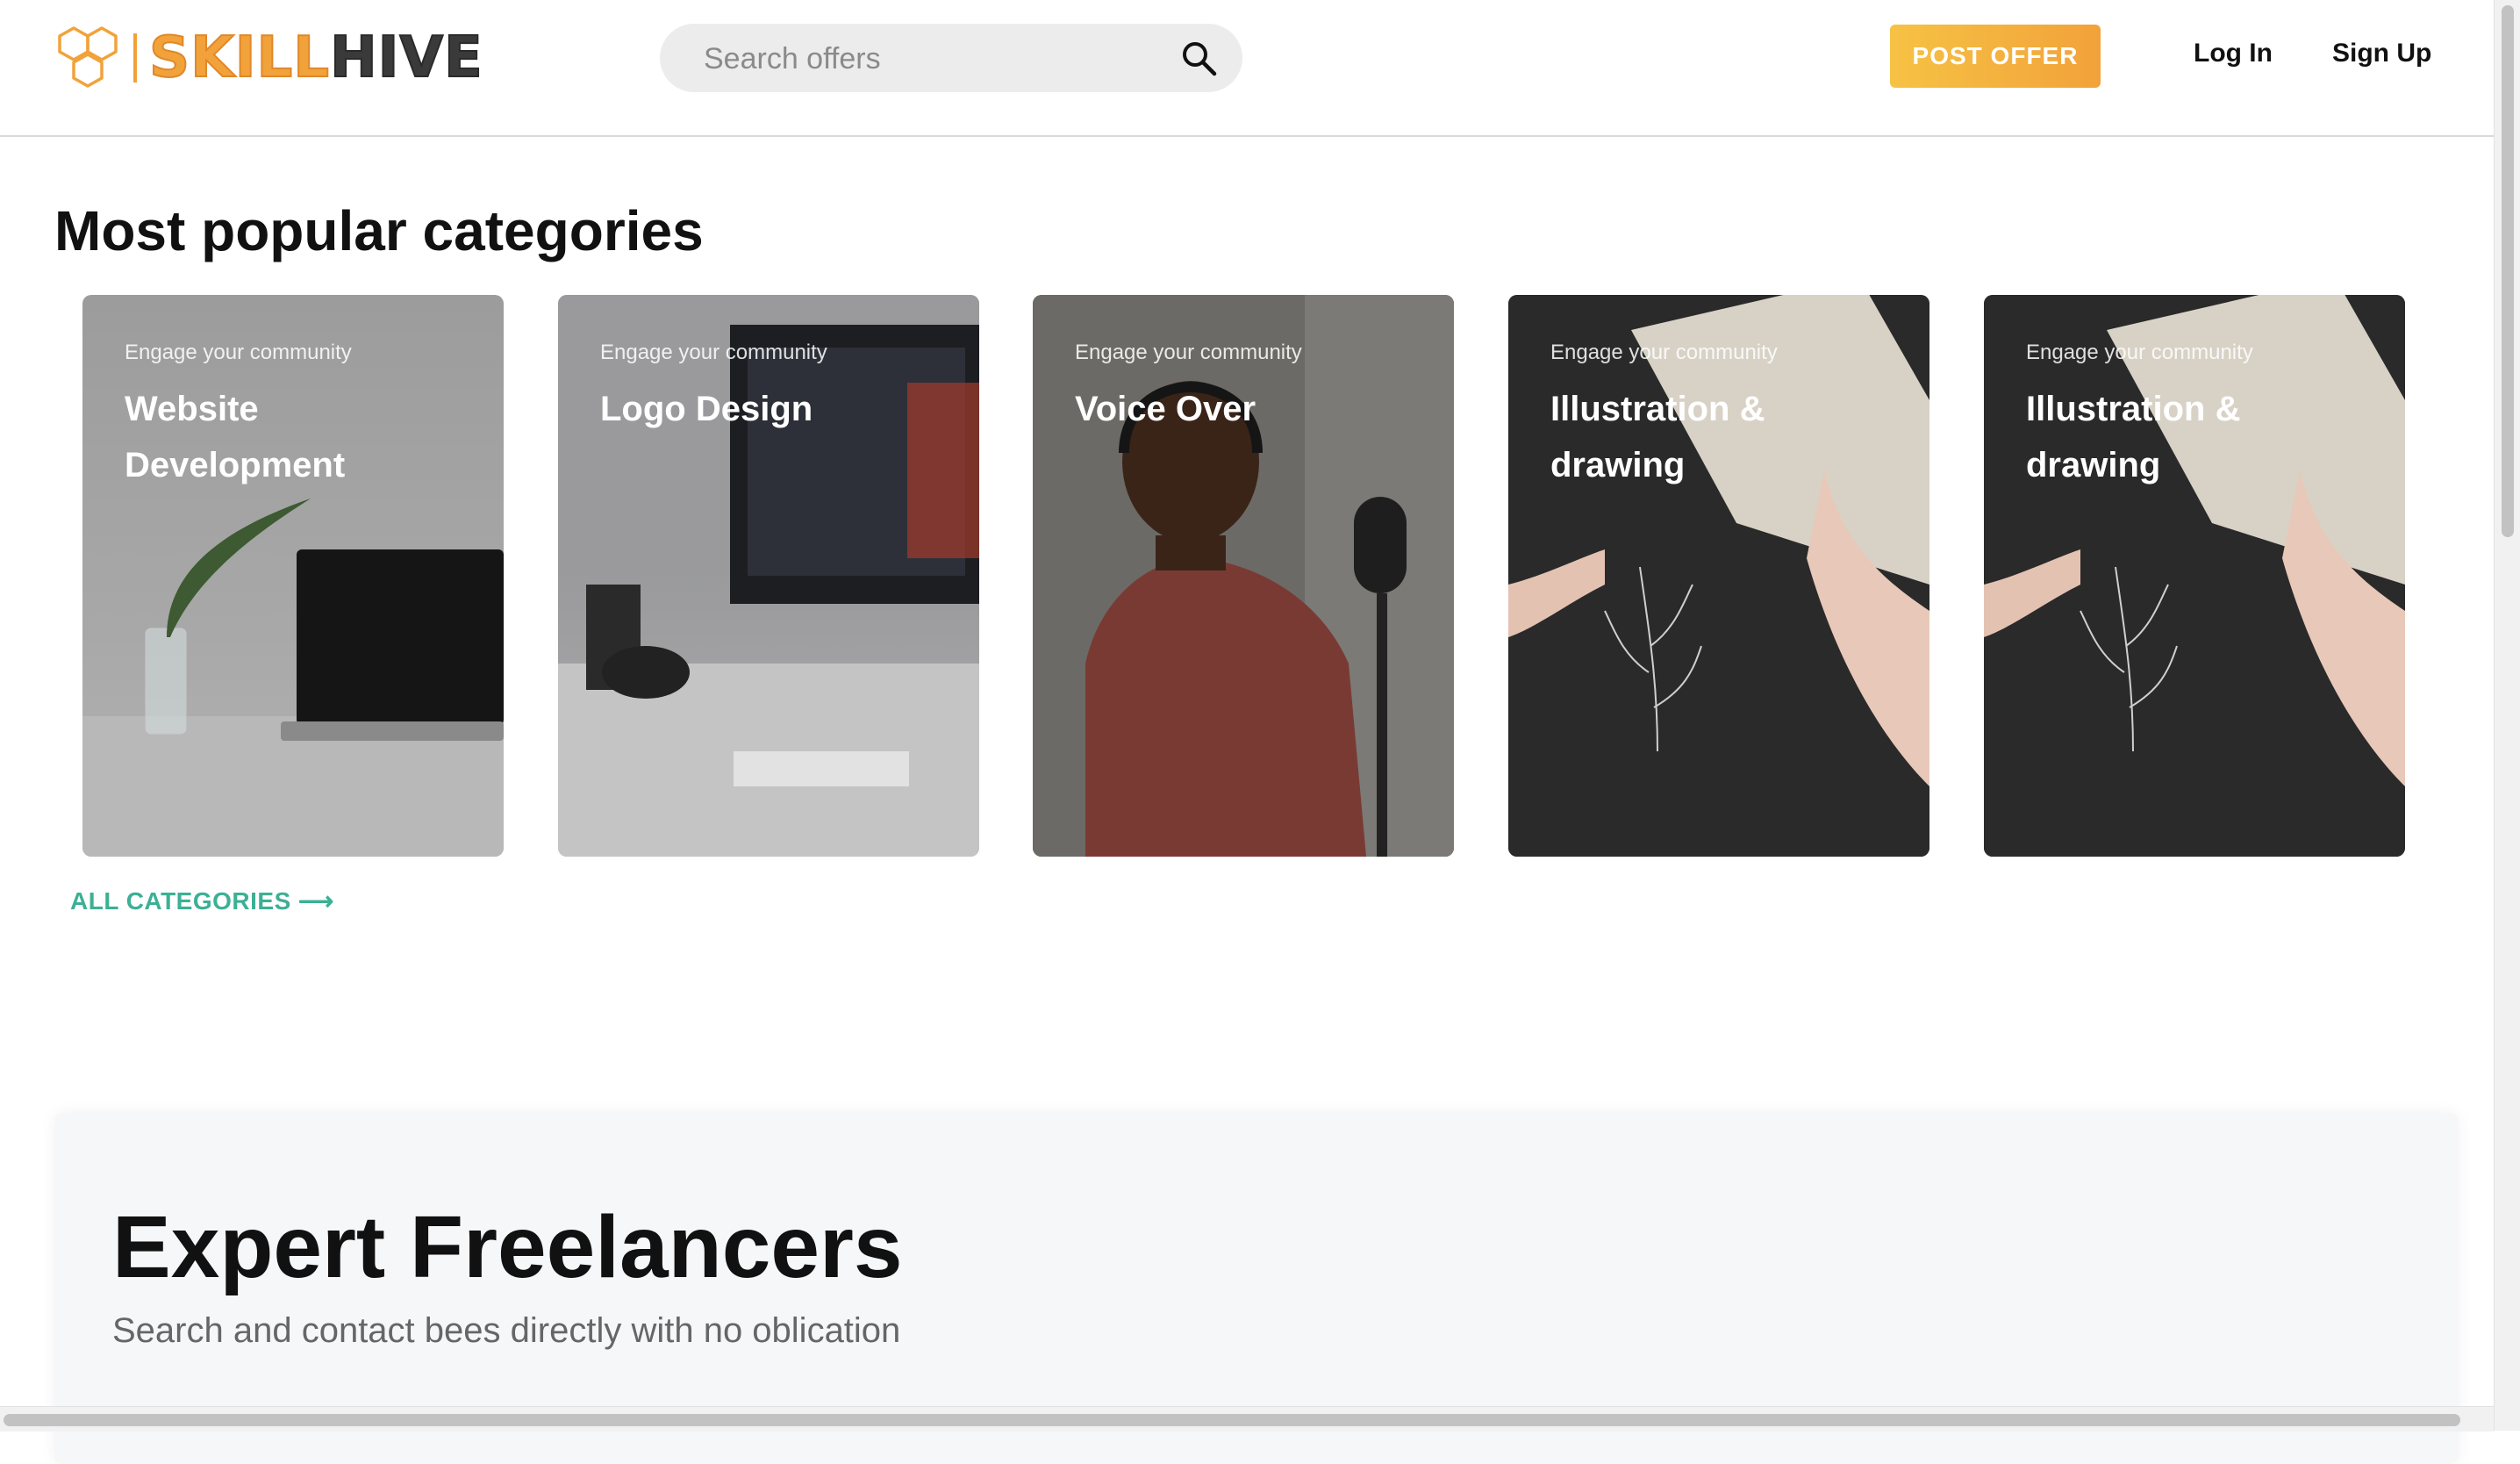 The height and width of the screenshot is (1464, 2520). I want to click on category-card-logo-design: Engage your community Logo Design, so click(768, 576).